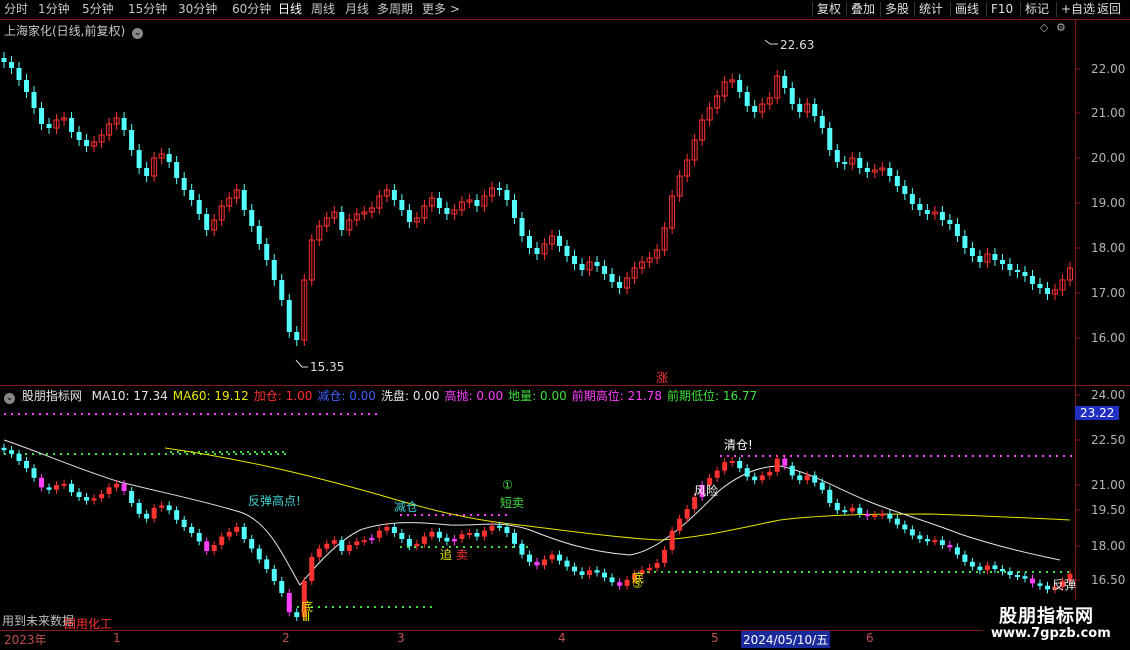 This screenshot has width=1130, height=650. I want to click on tab-period-8: 月线, so click(357, 9).